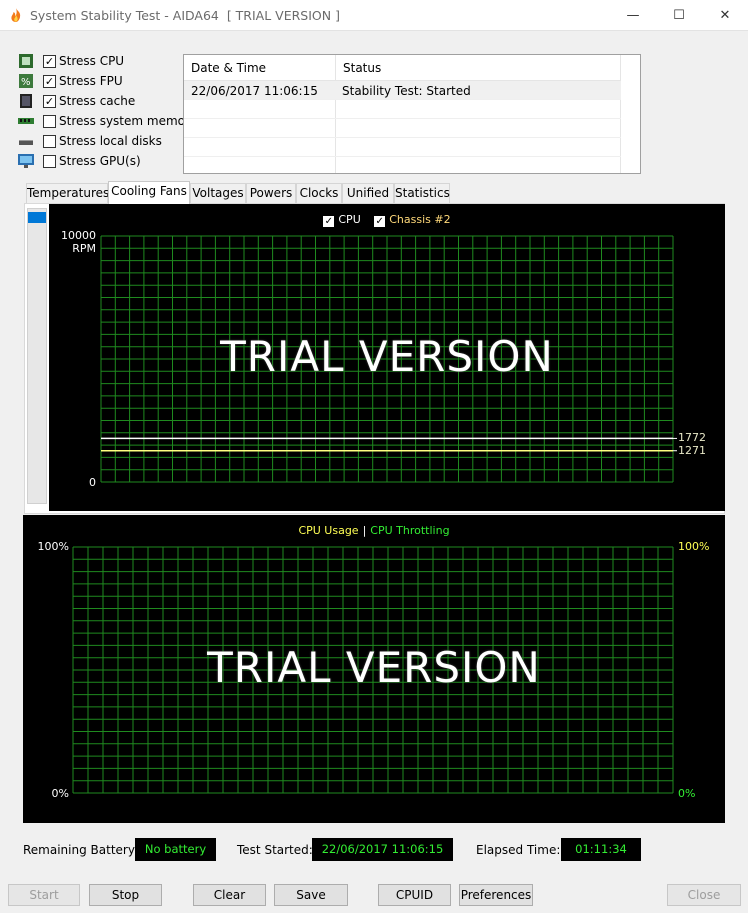 The width and height of the screenshot is (748, 913). I want to click on minimize-icon: —, so click(633, 15).